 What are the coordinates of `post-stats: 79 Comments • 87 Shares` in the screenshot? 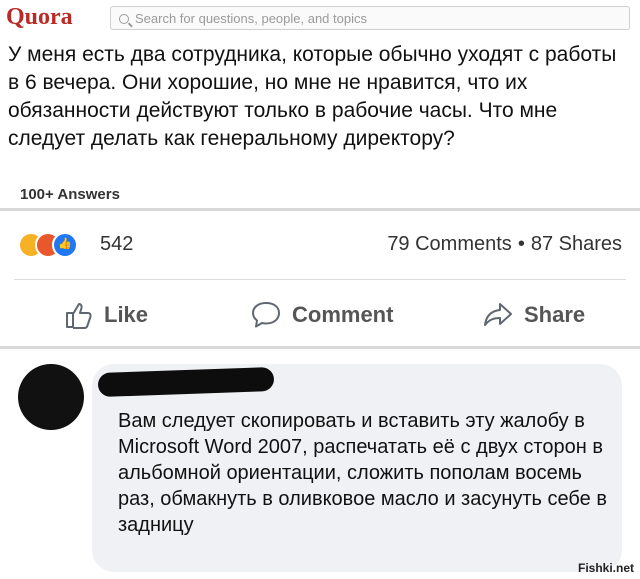 It's located at (504, 244).